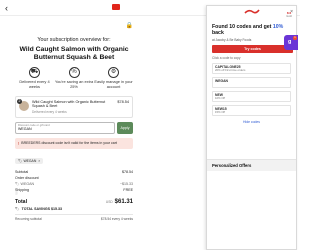 The width and height of the screenshot is (320, 250). Describe the element at coordinates (220, 112) in the screenshot. I see `coupon-description: 15% Off` at that location.